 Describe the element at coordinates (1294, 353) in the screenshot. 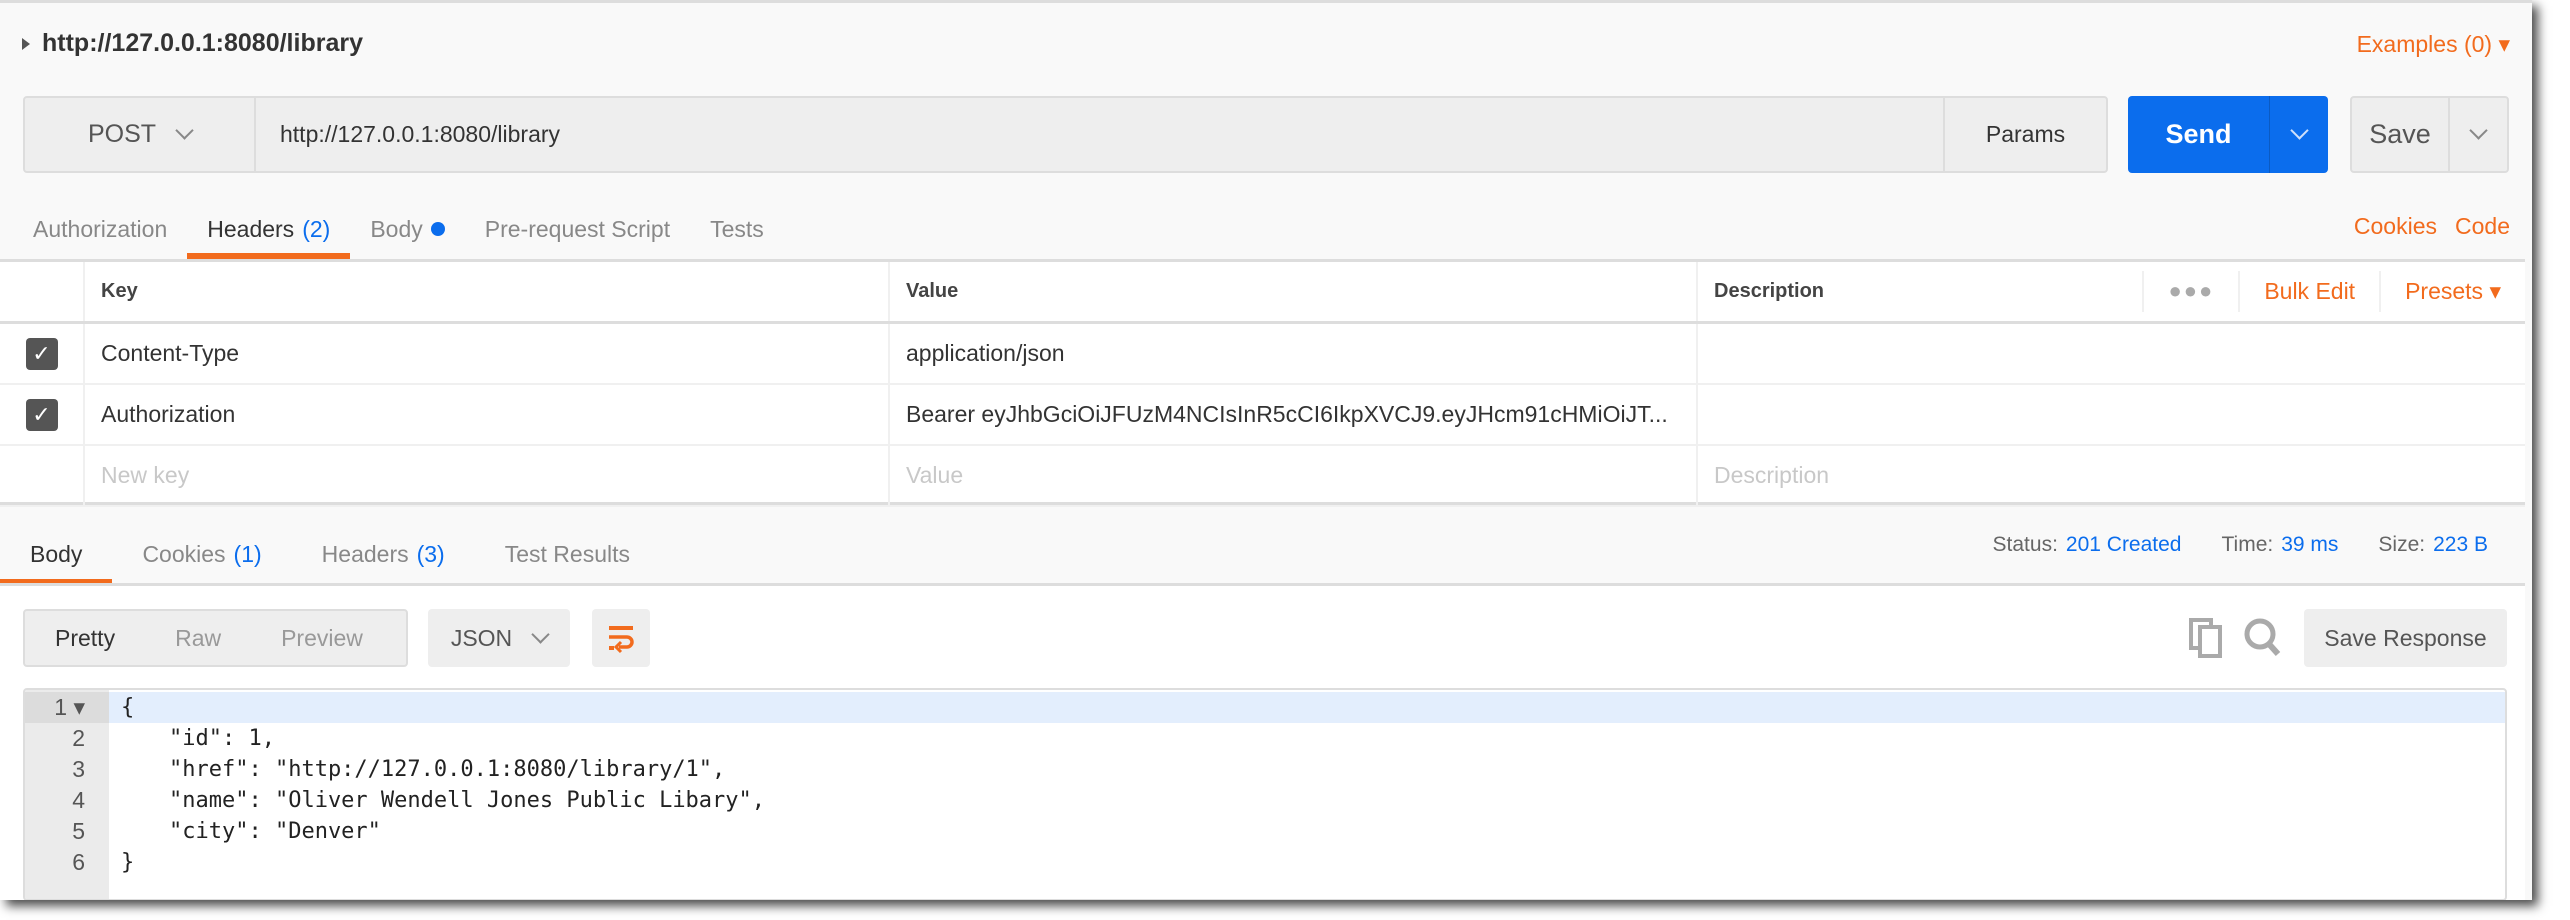

I see `header-value: application/json` at that location.